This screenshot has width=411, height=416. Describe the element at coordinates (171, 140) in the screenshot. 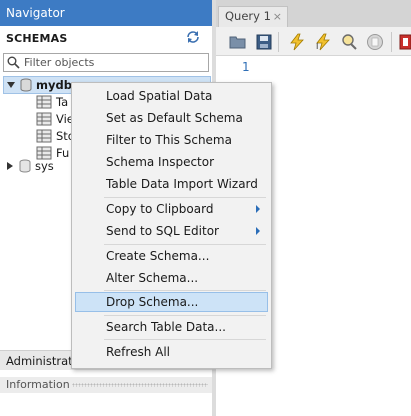

I see `menu-item-filter-to-schema: Filter to This Schema` at that location.